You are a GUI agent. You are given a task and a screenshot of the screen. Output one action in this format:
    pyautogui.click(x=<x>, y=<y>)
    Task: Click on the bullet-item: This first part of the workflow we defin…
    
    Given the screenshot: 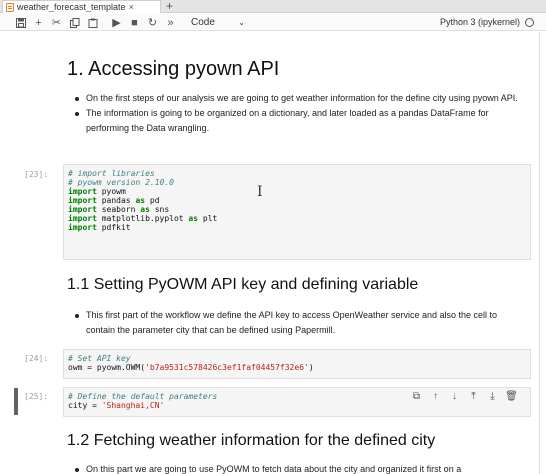 What is the action you would take?
    pyautogui.click(x=298, y=323)
    